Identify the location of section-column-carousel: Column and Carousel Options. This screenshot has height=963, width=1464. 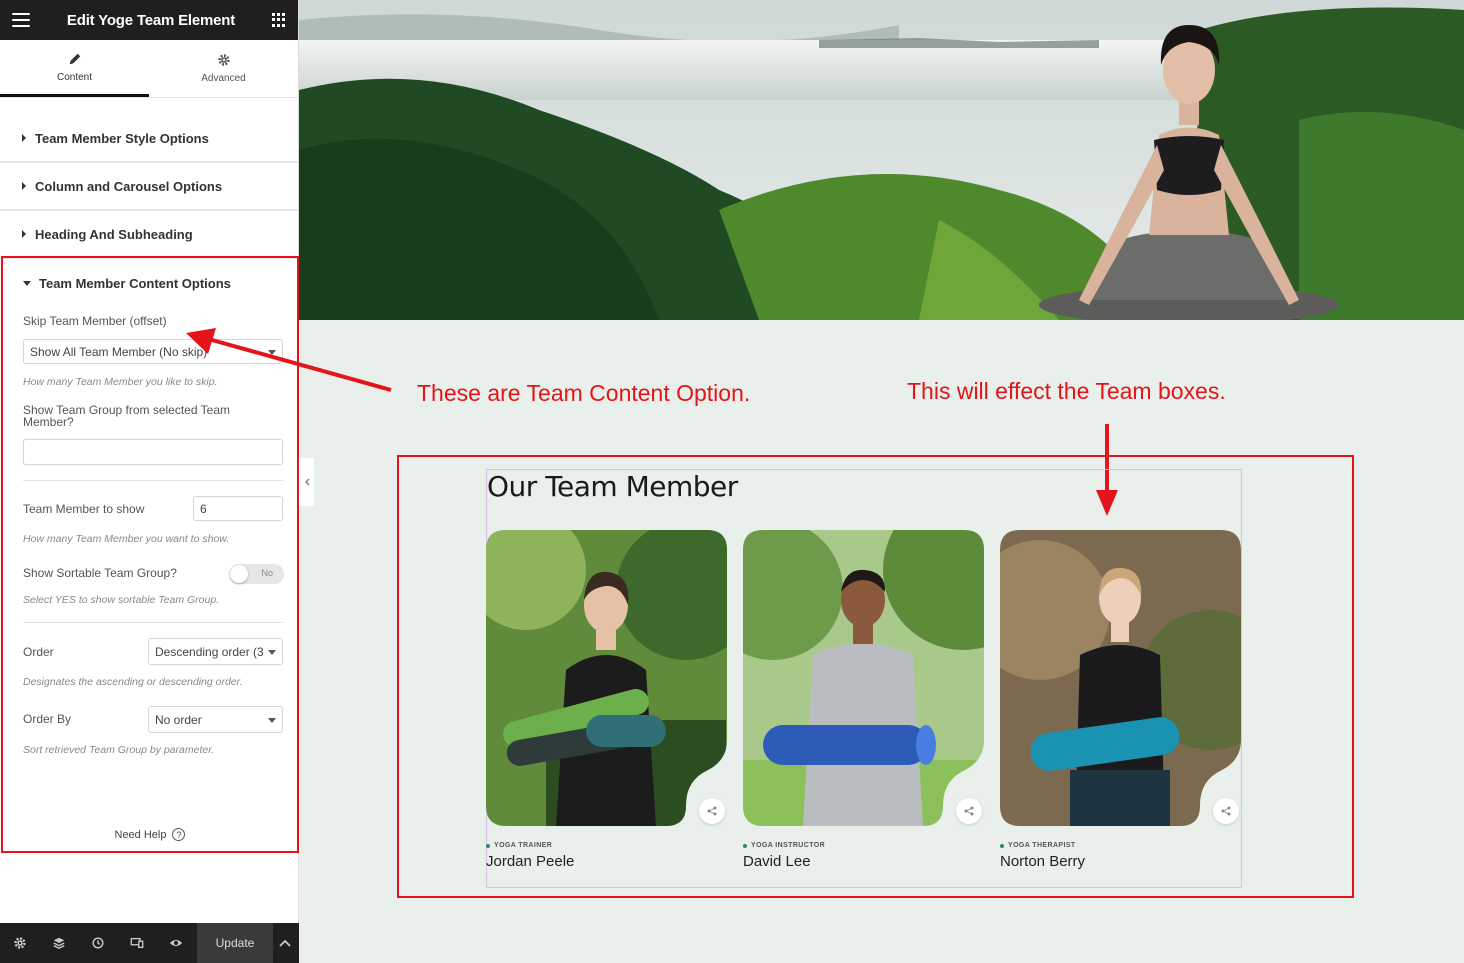
(149, 187).